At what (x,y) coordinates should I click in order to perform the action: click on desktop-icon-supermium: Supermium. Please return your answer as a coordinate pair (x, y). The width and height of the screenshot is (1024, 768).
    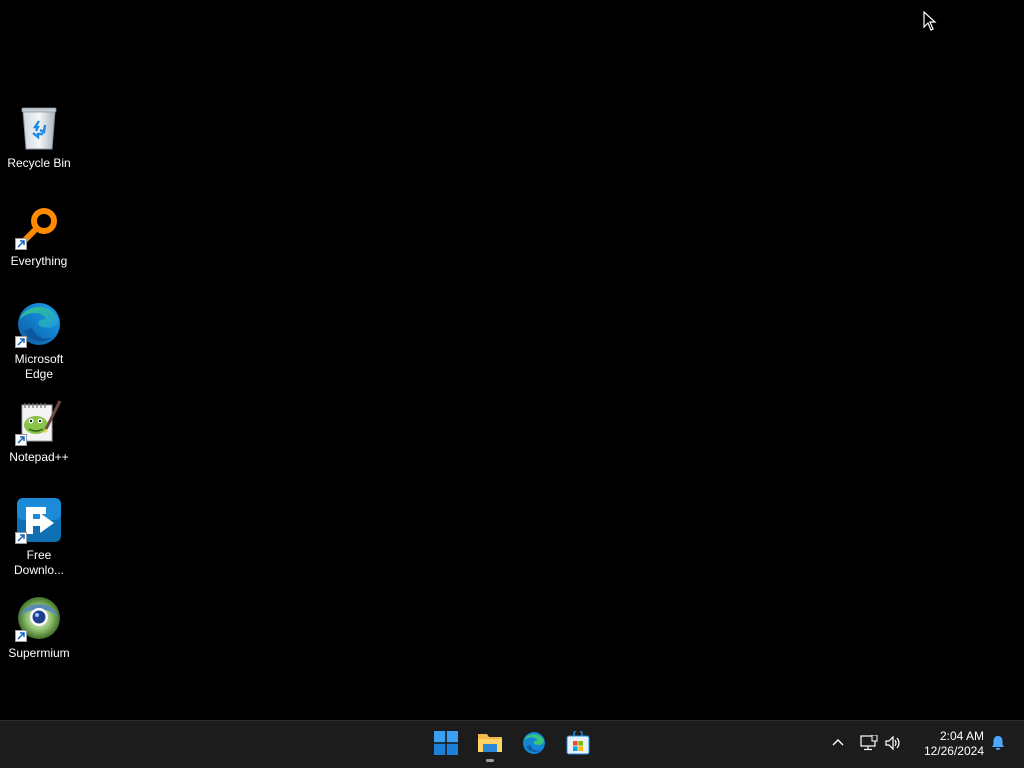
    Looking at the image, I should click on (39, 627).